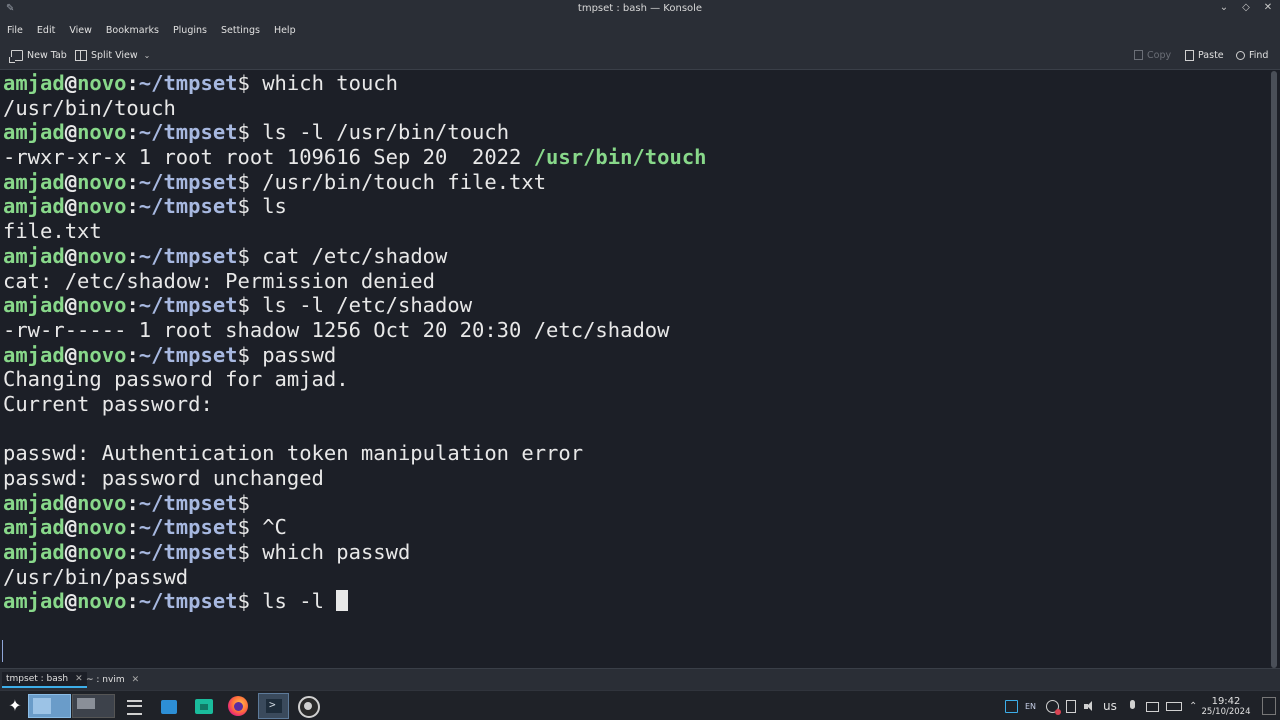 The width and height of the screenshot is (1280, 720). I want to click on command-line: amjad@novo:~/tmpset$ passwd, so click(635, 355).